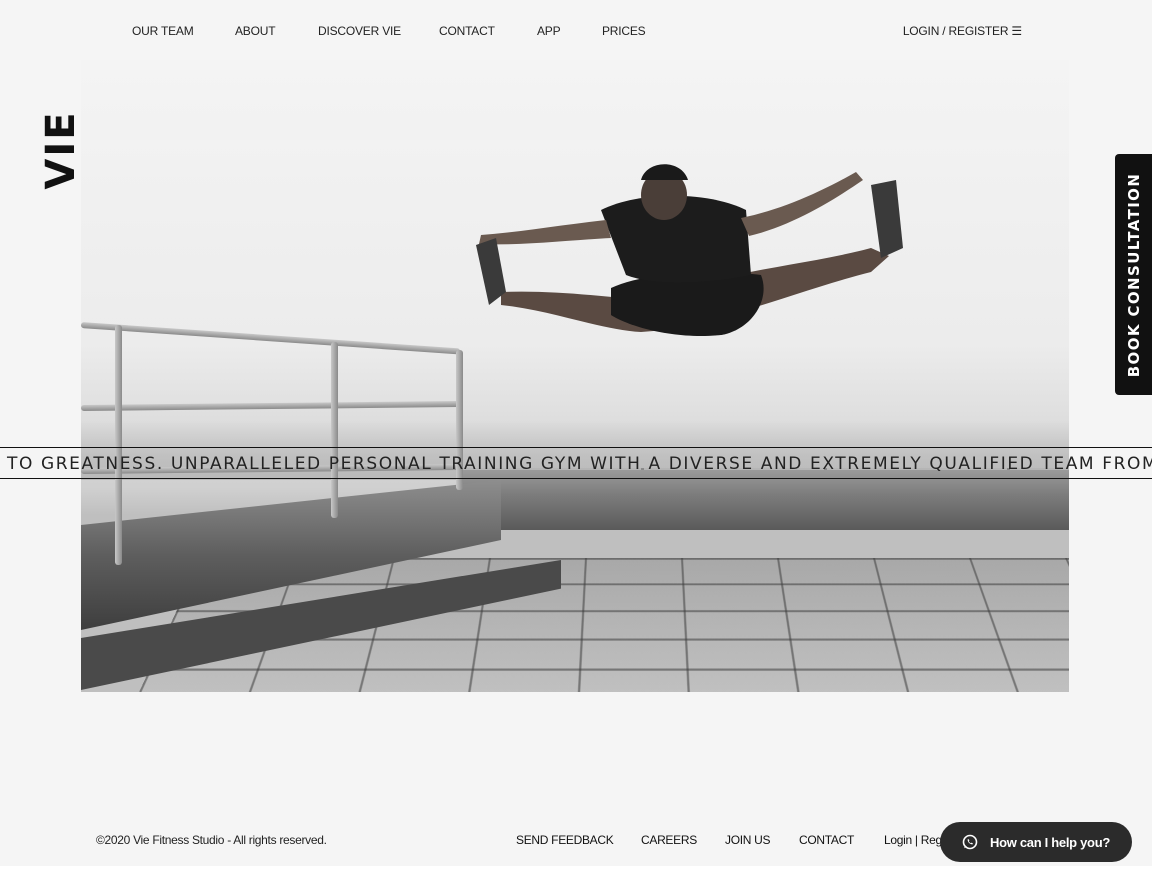  What do you see at coordinates (913, 840) in the screenshot?
I see `footer-login-register-link: Login | Reg` at bounding box center [913, 840].